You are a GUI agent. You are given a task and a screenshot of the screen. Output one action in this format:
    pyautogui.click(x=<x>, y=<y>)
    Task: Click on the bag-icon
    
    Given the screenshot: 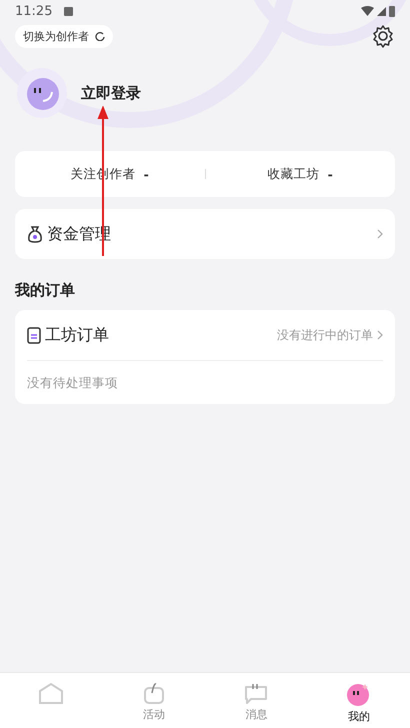 What is the action you would take?
    pyautogui.click(x=154, y=693)
    